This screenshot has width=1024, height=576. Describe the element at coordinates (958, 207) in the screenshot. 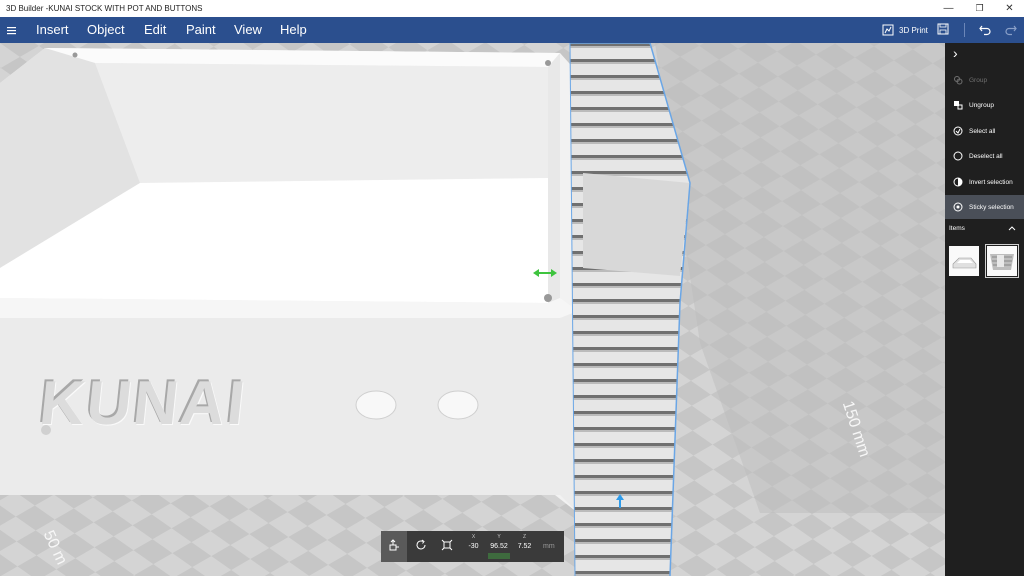

I see `sticky-selection-icon` at that location.